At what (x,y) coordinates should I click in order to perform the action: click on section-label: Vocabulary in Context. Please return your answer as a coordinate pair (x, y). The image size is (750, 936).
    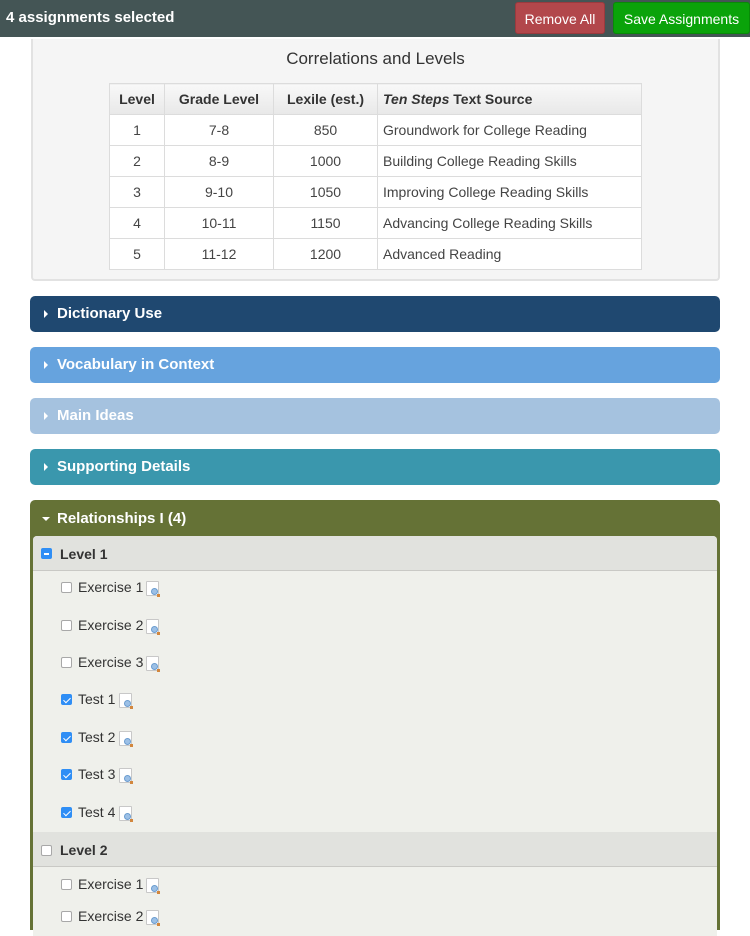
    Looking at the image, I should click on (136, 364).